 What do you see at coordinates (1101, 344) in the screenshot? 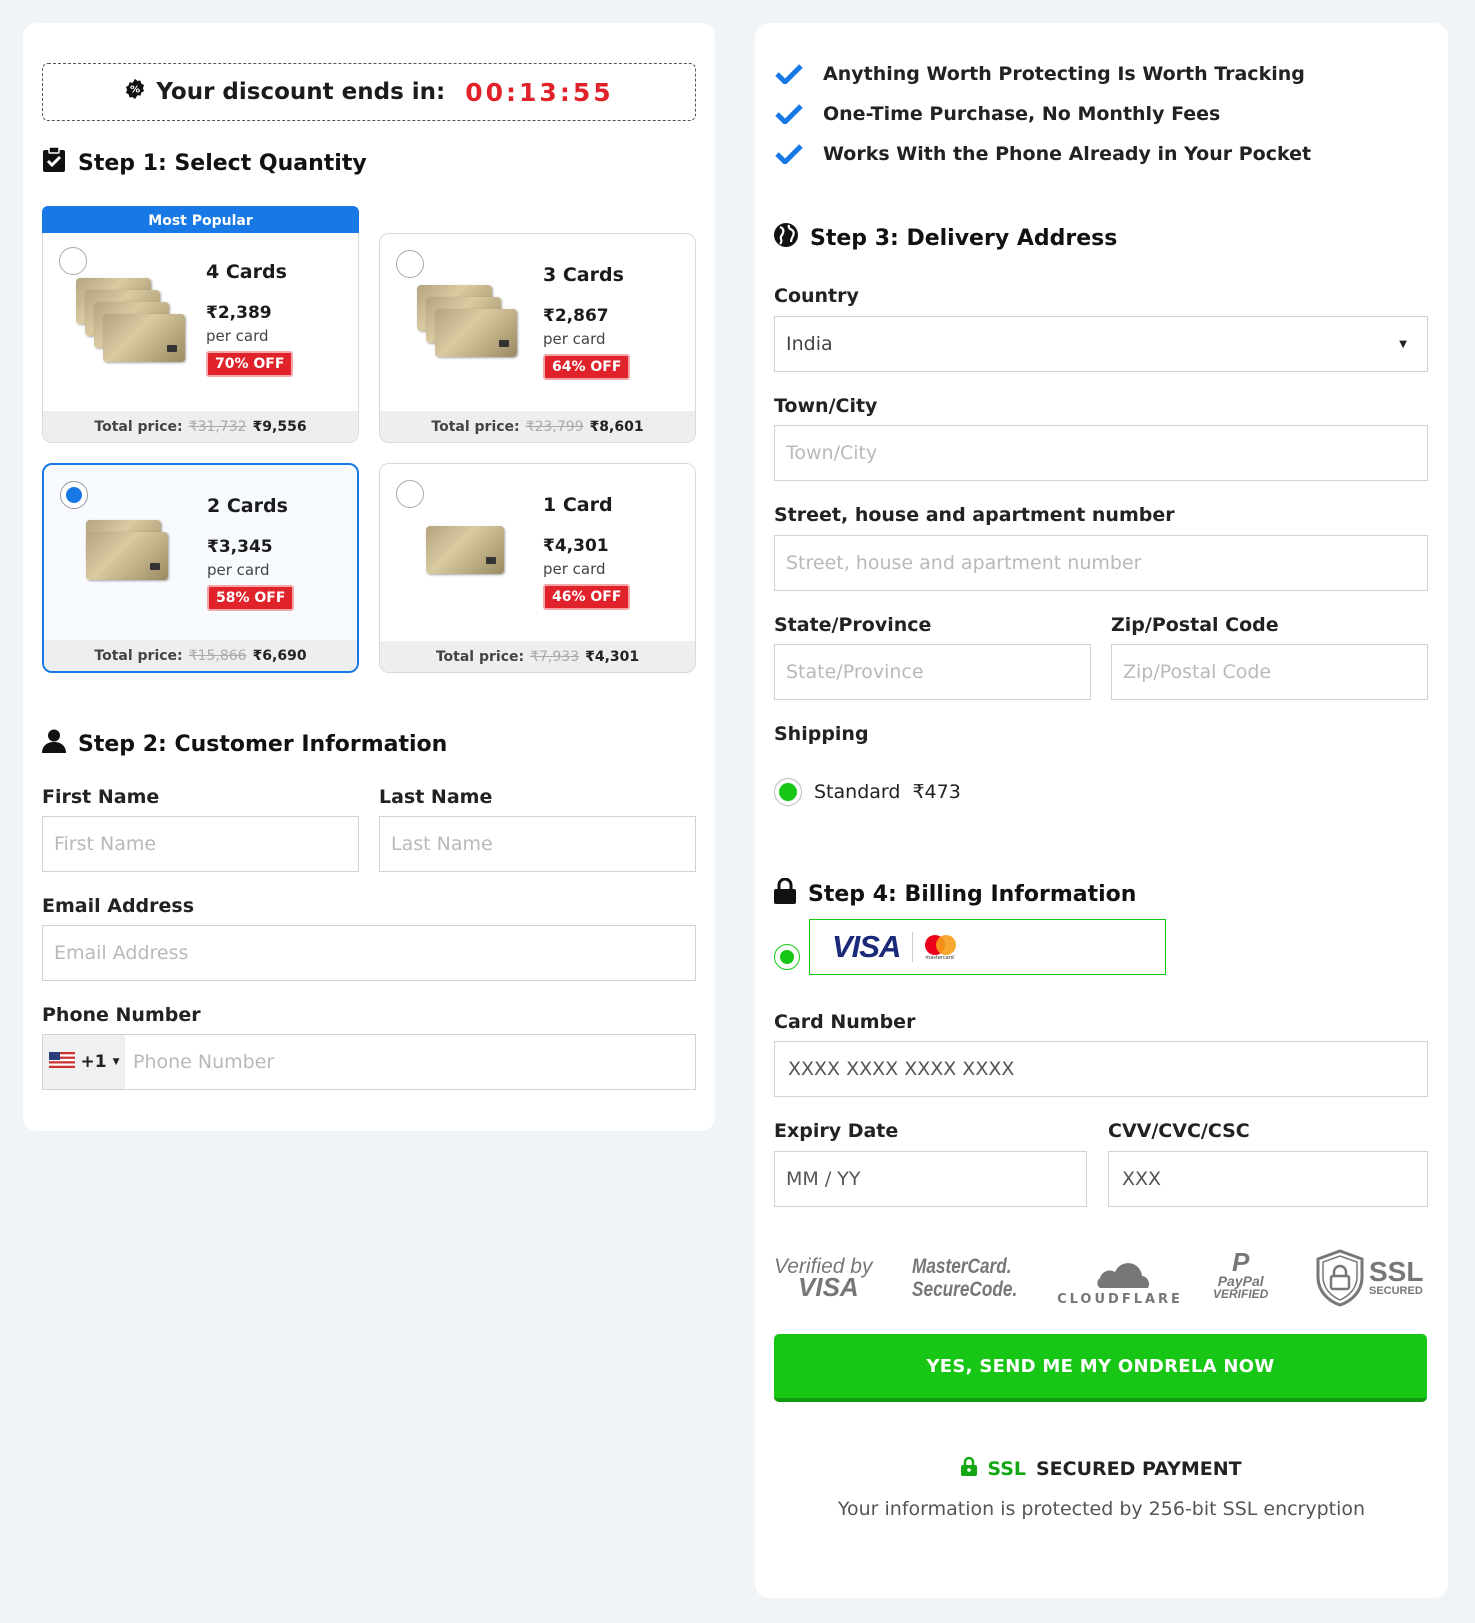
I see `country-select: India ▼` at bounding box center [1101, 344].